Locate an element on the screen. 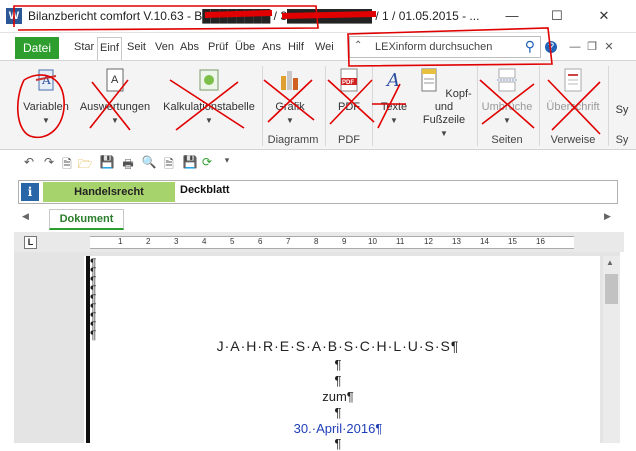 This screenshot has width=636, height=451. grafik-label: Grafik is located at coordinates (290, 107).